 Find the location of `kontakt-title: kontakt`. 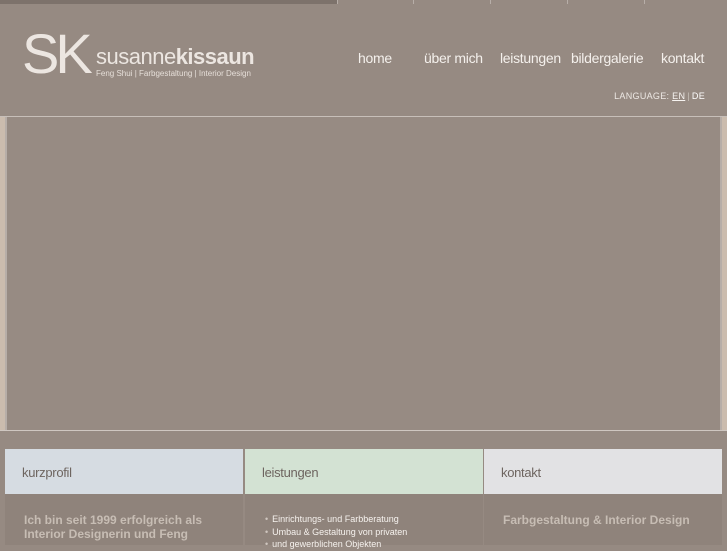

kontakt-title: kontakt is located at coordinates (521, 472).